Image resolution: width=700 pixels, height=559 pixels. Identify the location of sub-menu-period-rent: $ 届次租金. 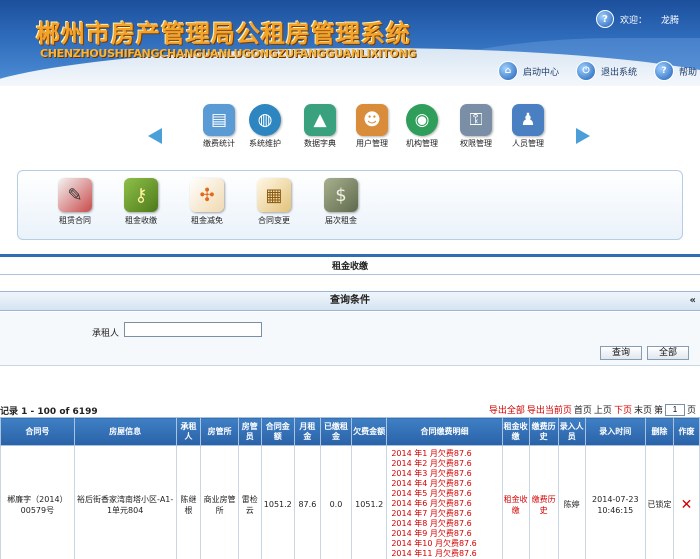
(341, 202).